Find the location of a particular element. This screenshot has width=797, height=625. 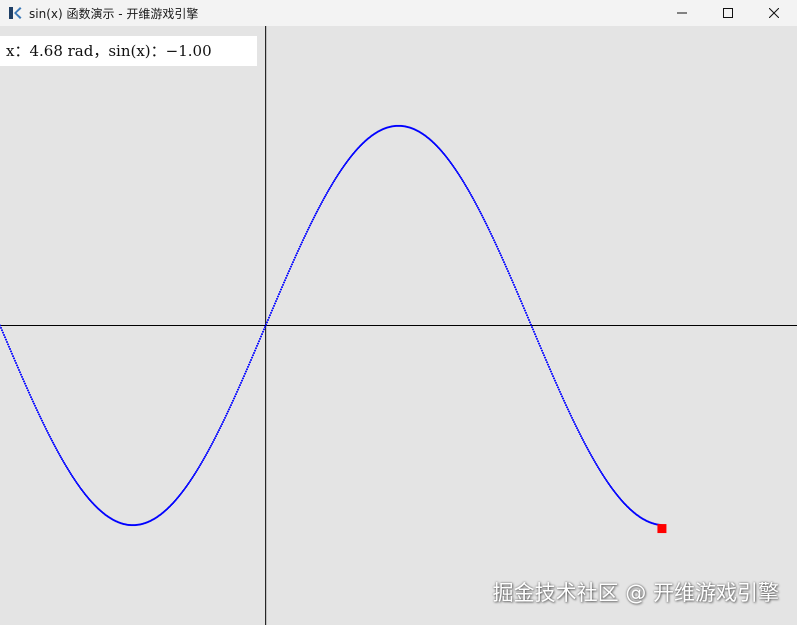

close-button is located at coordinates (774, 13).